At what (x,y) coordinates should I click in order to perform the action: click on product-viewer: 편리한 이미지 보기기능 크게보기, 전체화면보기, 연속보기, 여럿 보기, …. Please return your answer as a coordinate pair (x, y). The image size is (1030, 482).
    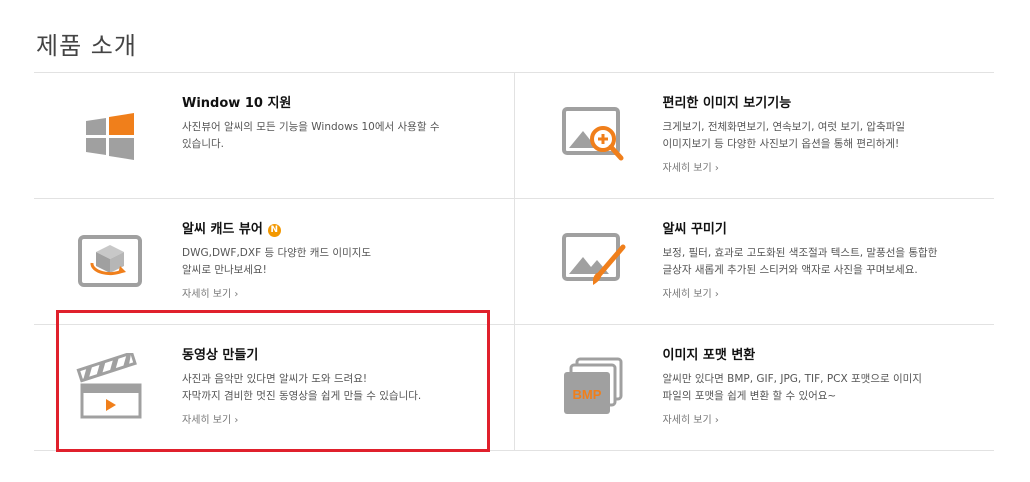
    Looking at the image, I should click on (754, 135).